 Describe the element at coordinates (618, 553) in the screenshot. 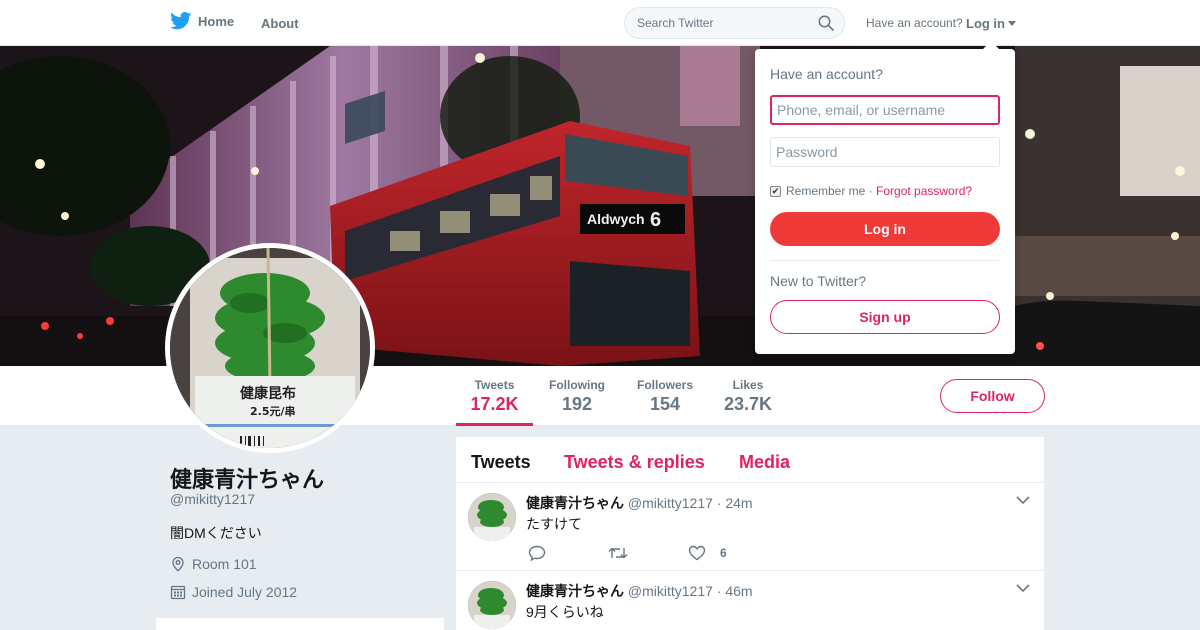

I see `retweet-icon` at that location.